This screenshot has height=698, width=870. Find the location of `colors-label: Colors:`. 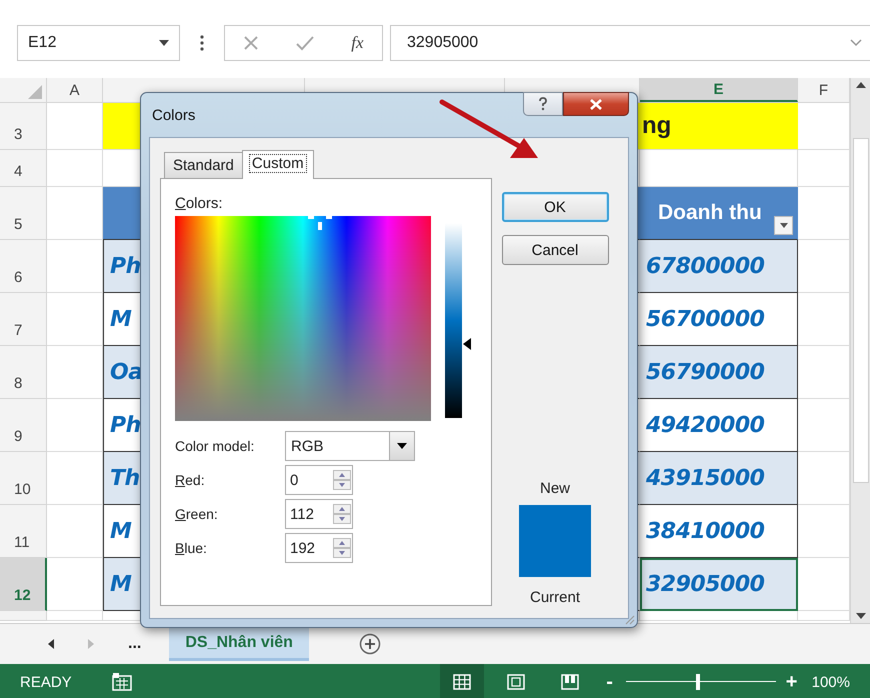

colors-label: Colors: is located at coordinates (199, 203).